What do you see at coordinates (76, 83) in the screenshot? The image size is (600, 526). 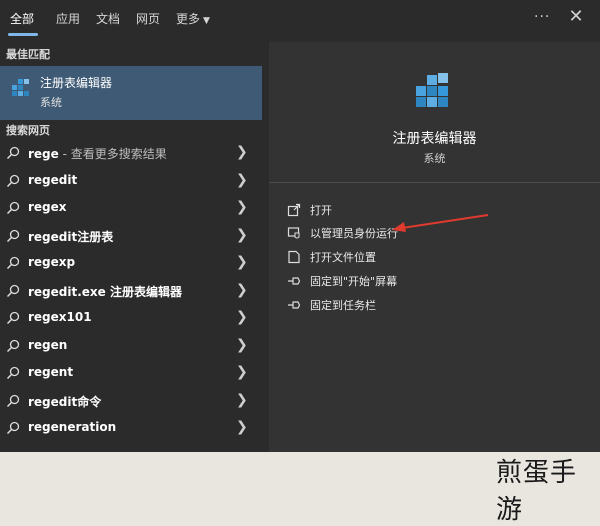 I see `best-match-title: 注册表编辑器` at bounding box center [76, 83].